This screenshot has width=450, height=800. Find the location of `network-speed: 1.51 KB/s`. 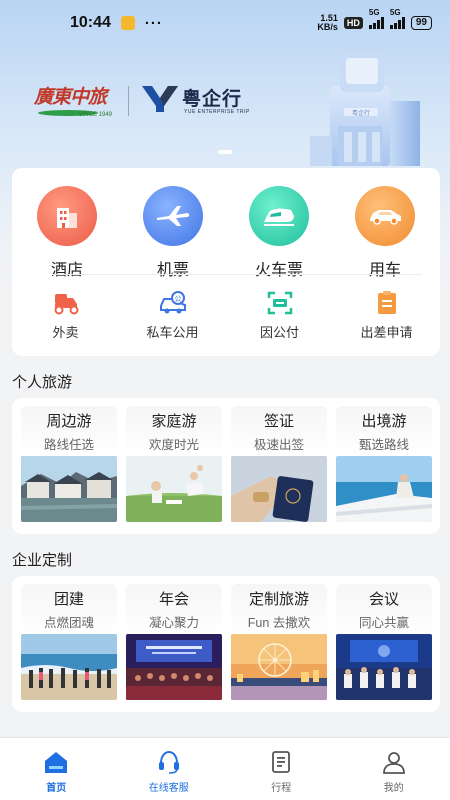

network-speed: 1.51 KB/s is located at coordinates (327, 23).